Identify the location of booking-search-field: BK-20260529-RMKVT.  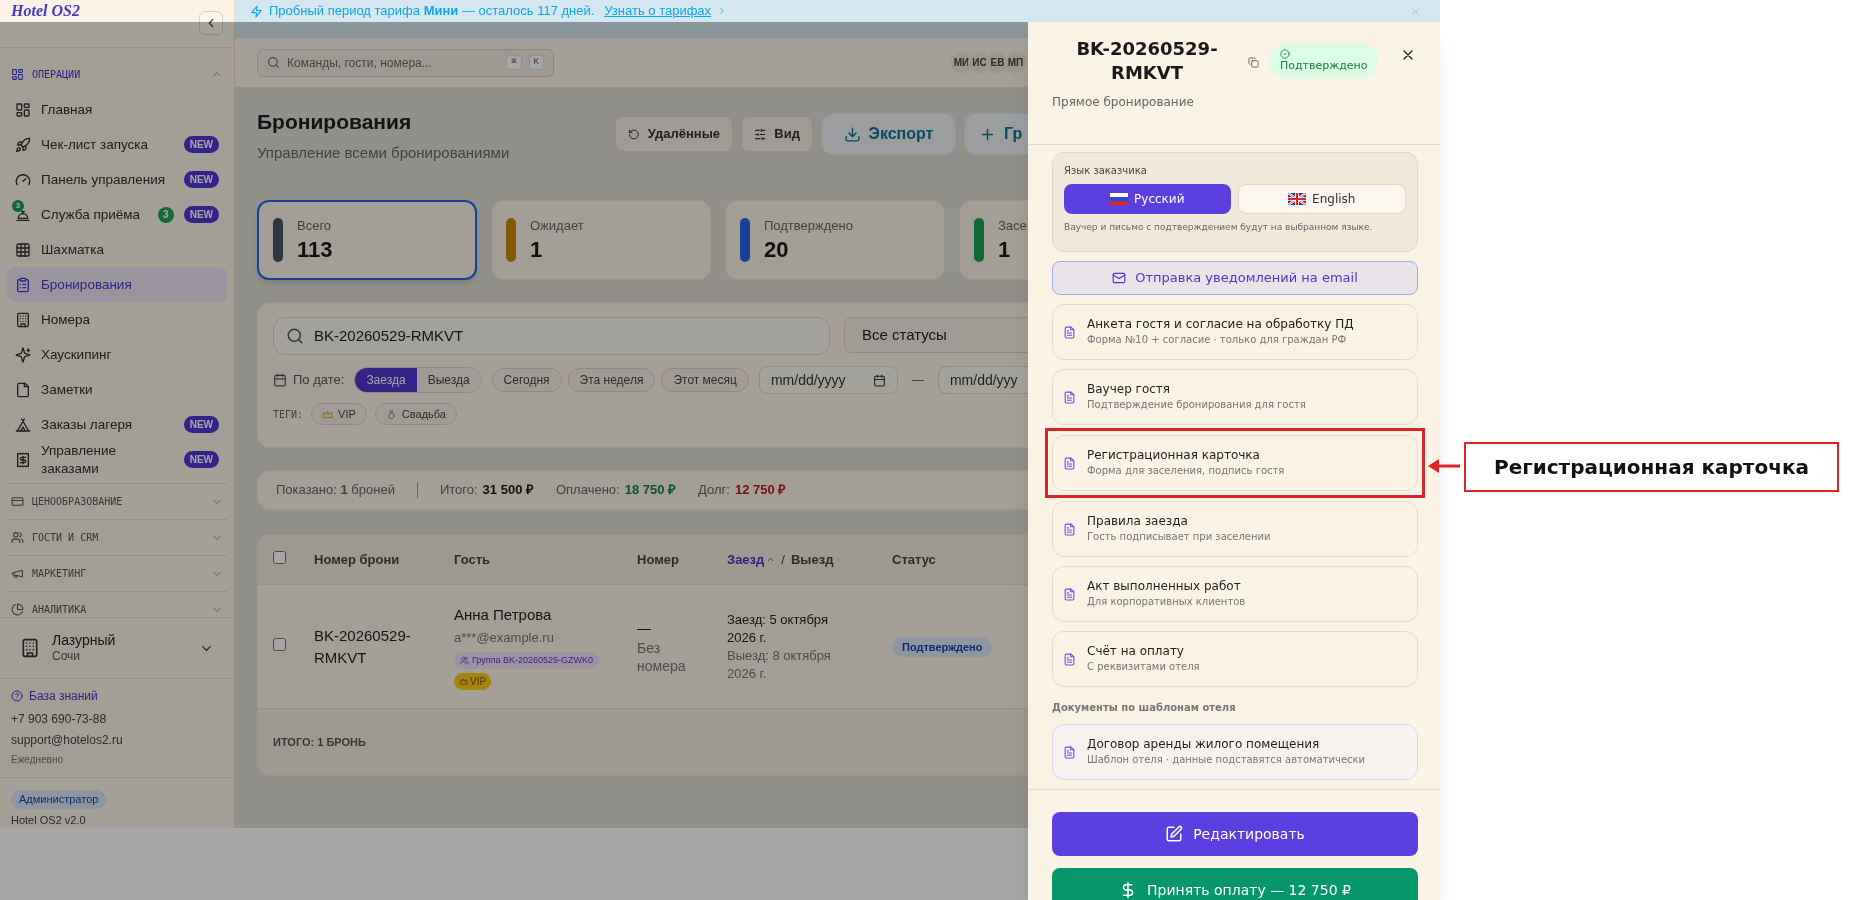
(551, 336).